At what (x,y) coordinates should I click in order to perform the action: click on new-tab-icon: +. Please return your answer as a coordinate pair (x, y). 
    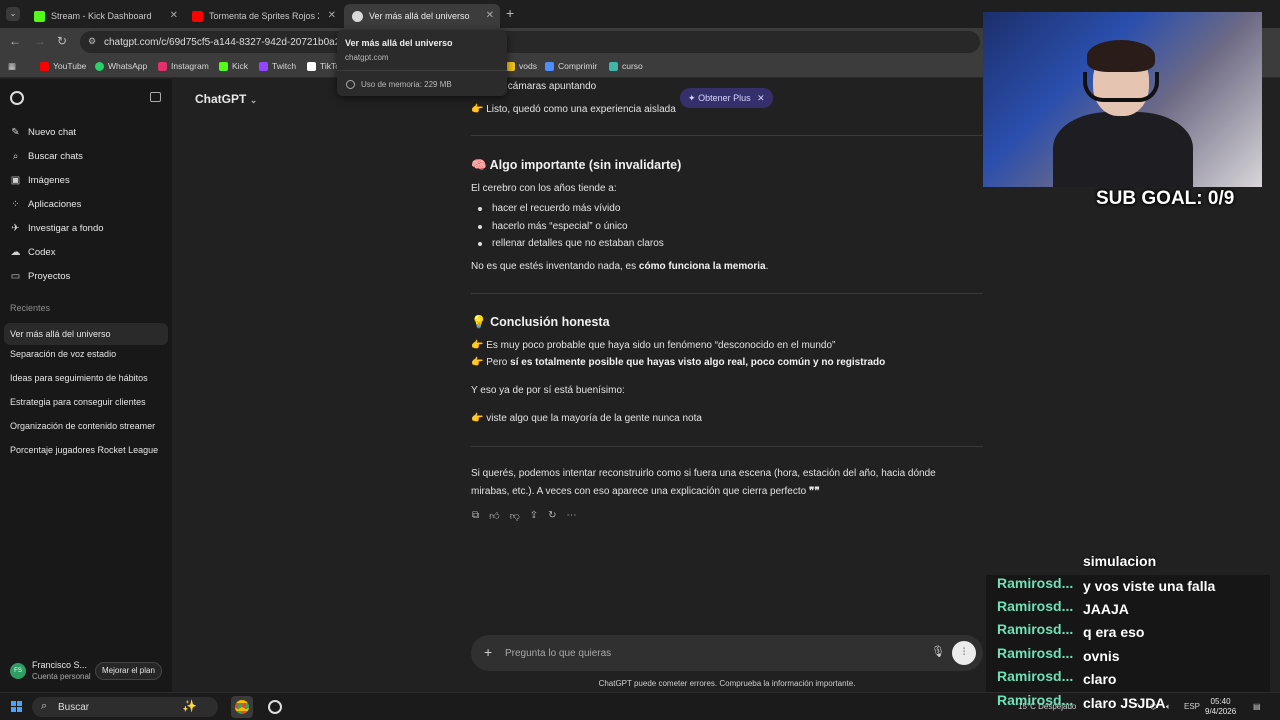
    Looking at the image, I should click on (510, 13).